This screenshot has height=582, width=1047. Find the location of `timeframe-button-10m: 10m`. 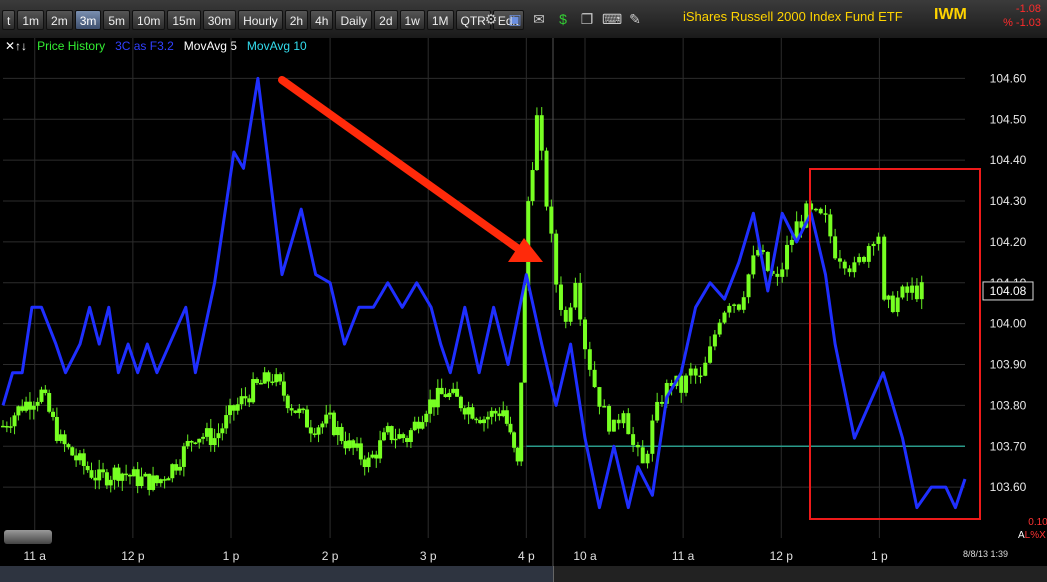

timeframe-button-10m: 10m is located at coordinates (149, 20).